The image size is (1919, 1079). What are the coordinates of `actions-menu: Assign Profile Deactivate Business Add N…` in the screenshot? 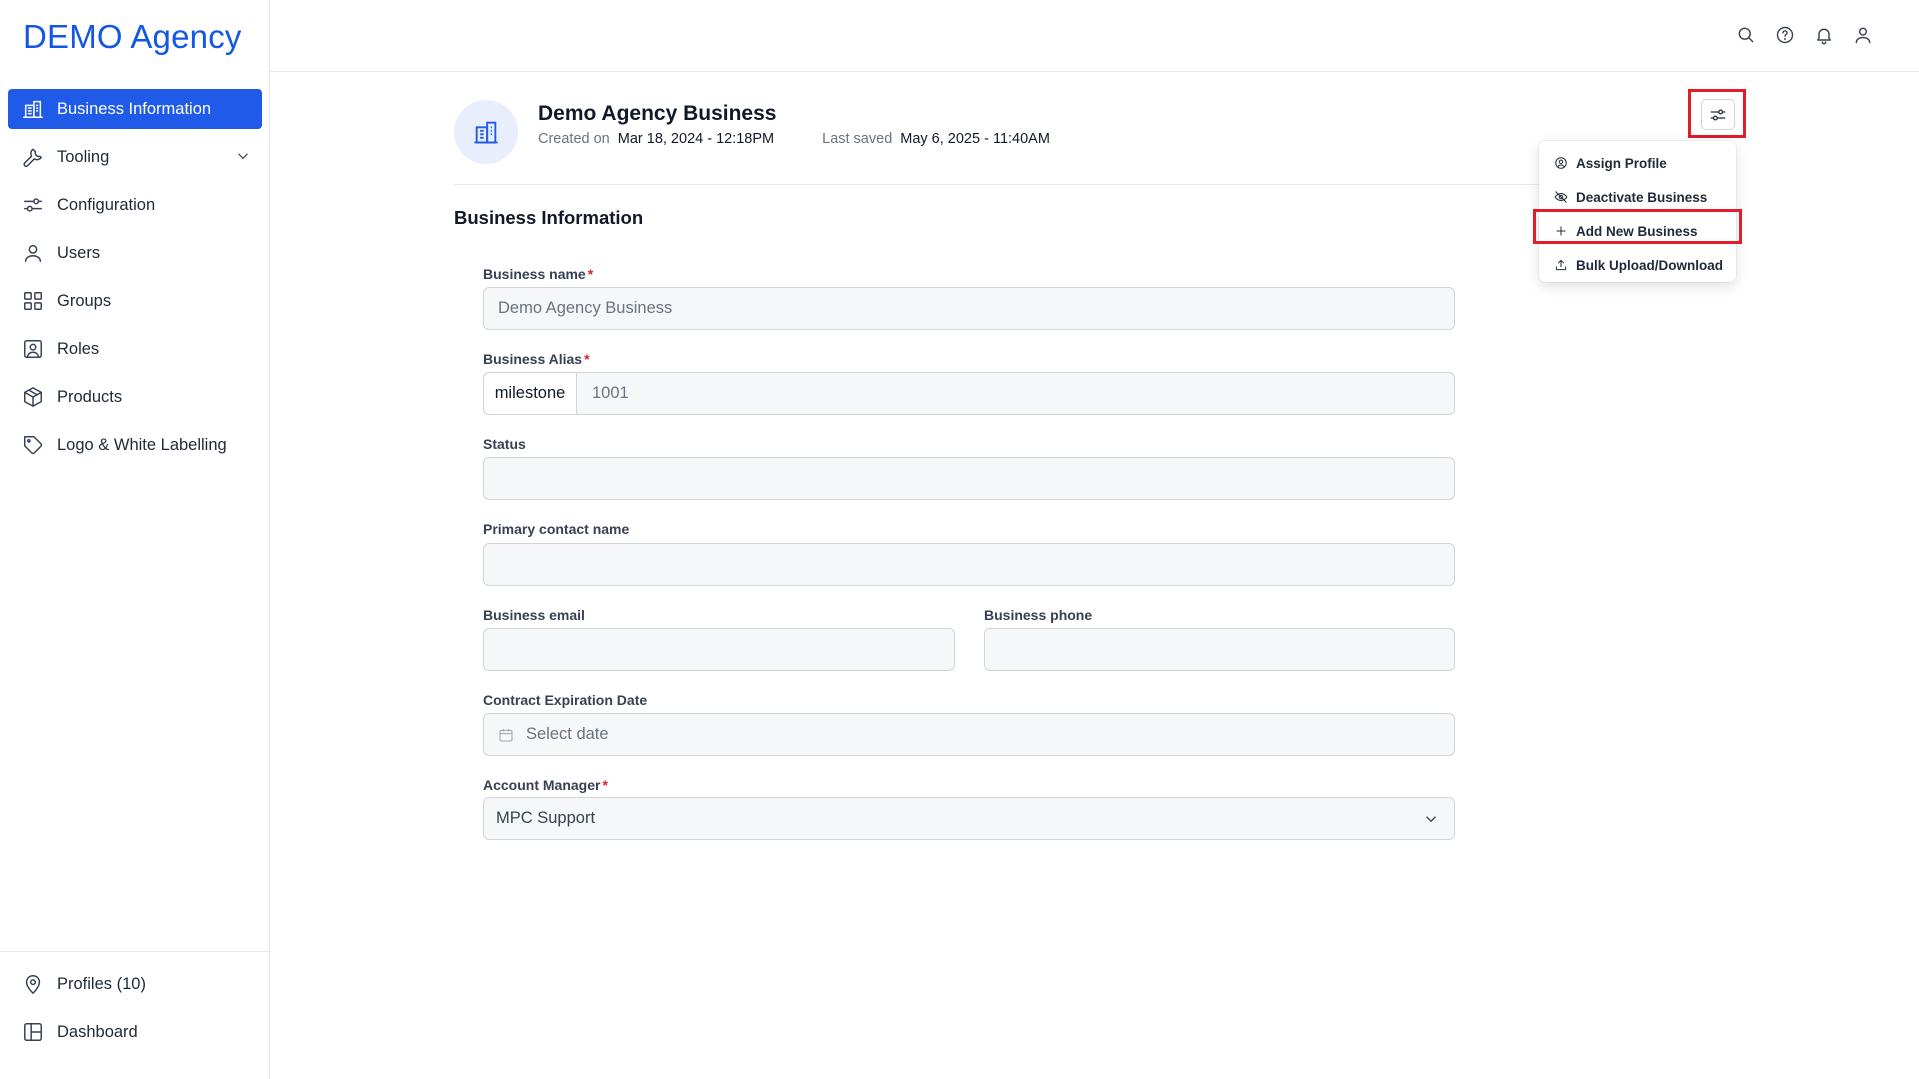 It's located at (1637, 211).